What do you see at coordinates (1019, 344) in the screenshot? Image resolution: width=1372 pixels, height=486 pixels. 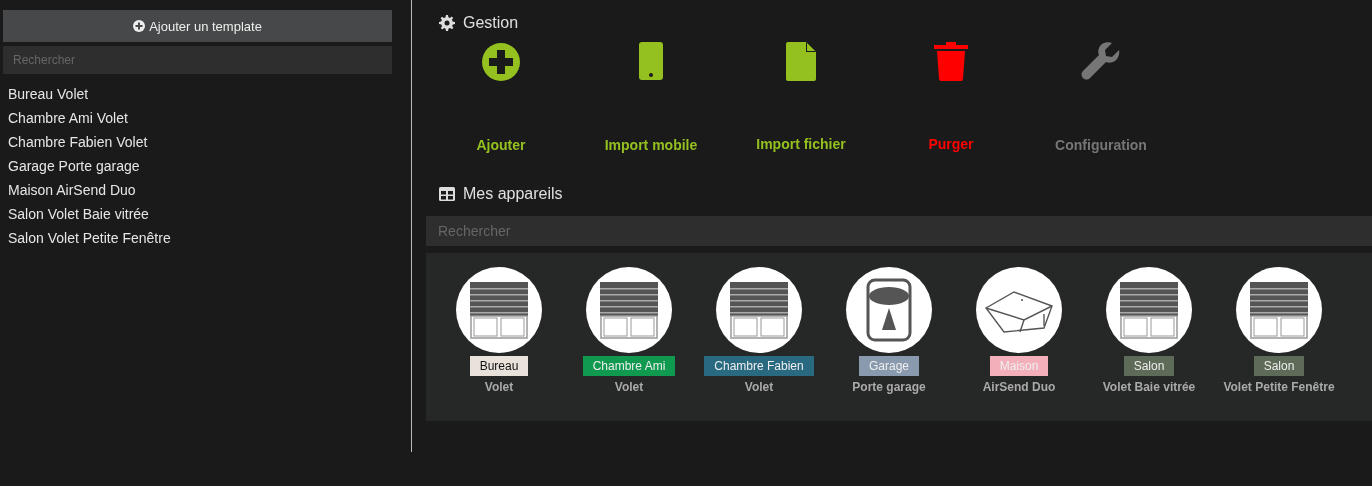 I see `device-card: Maison AirSend Duo` at bounding box center [1019, 344].